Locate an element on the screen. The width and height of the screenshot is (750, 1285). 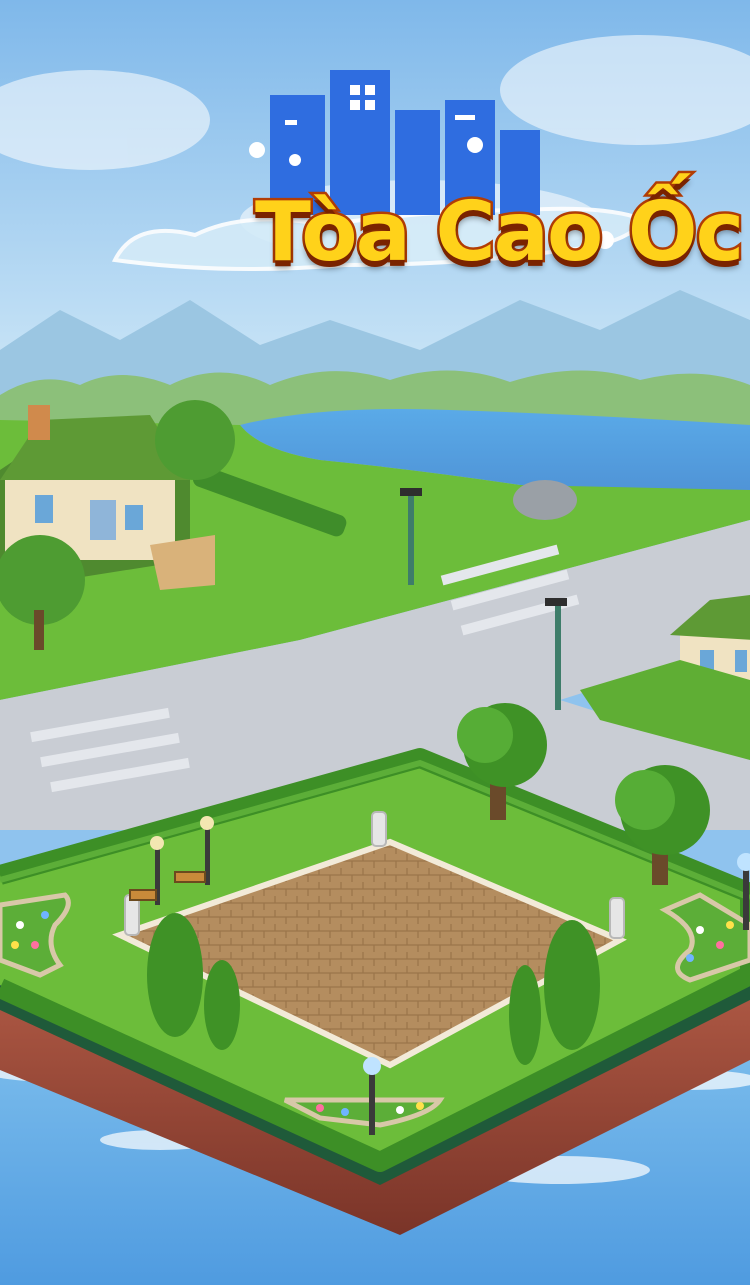
tree-left-back is located at coordinates (195, 440).